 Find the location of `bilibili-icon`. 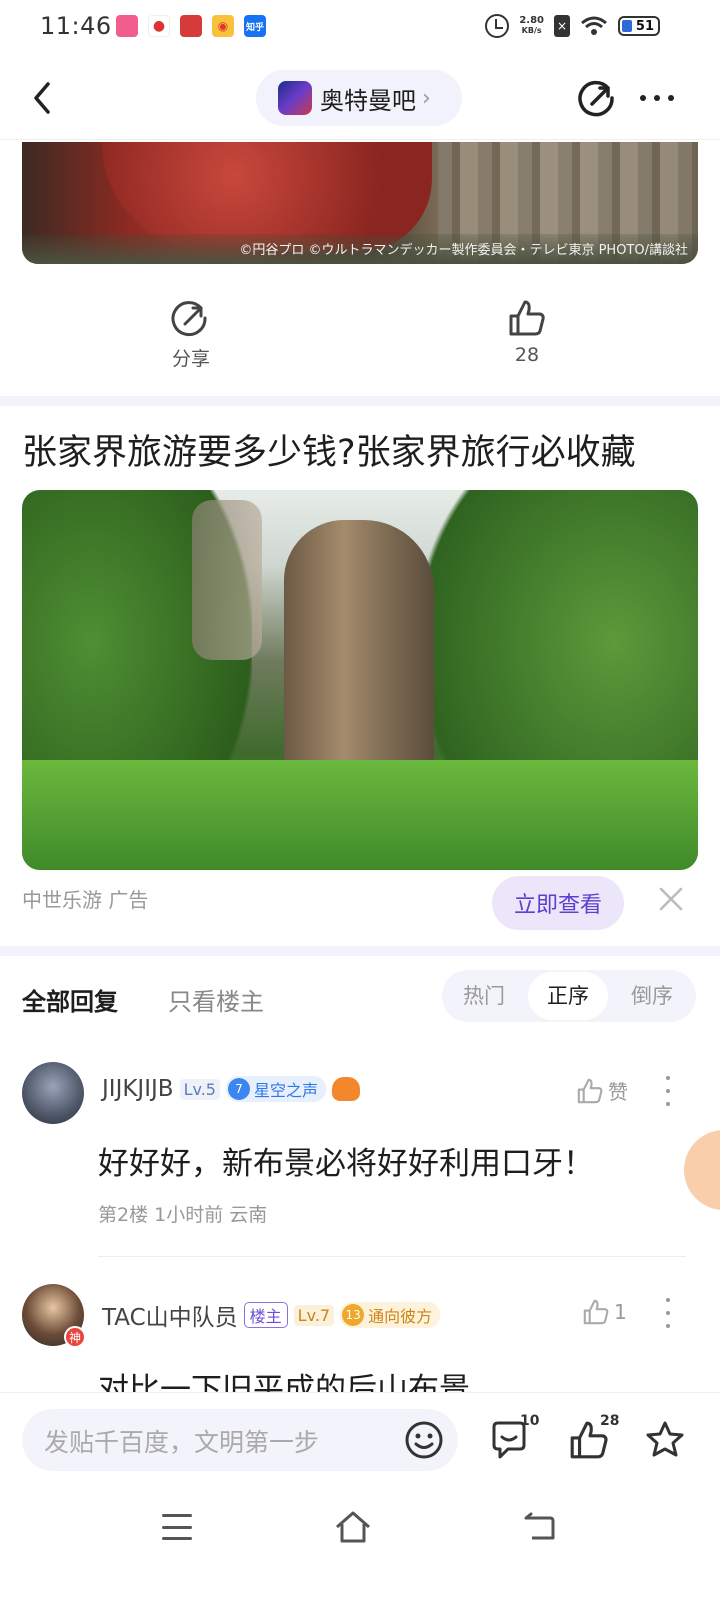

bilibili-icon is located at coordinates (127, 26).